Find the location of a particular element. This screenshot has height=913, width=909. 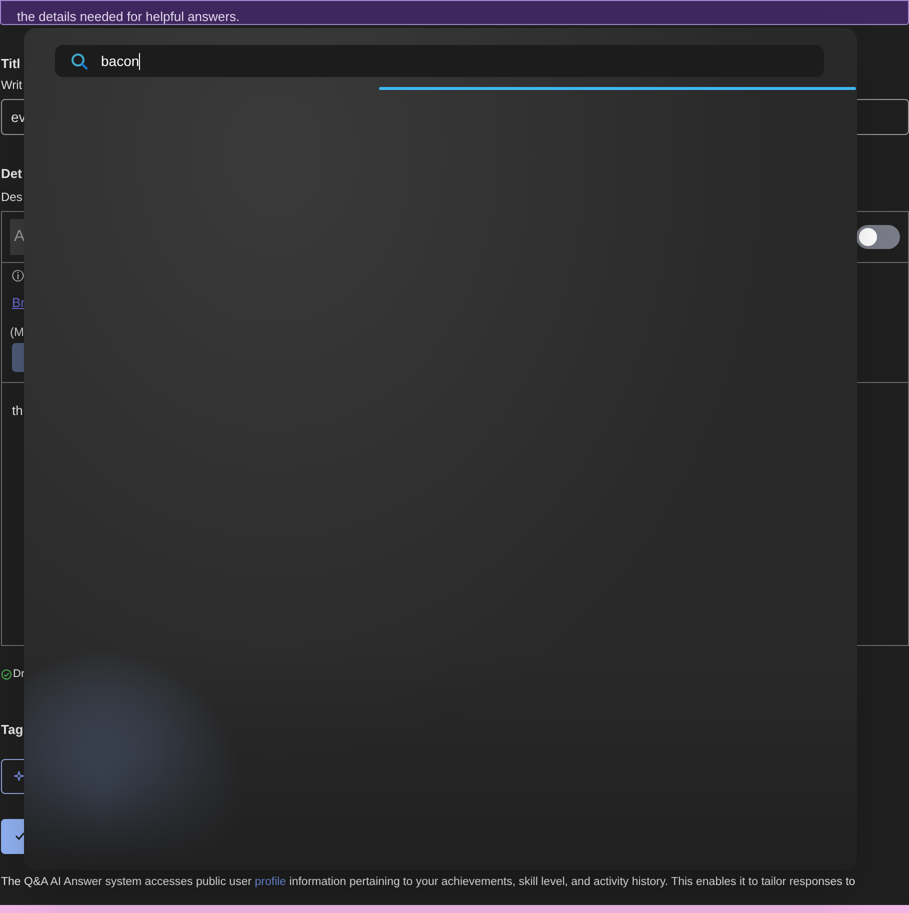

draft-status: Dr is located at coordinates (19, 674).